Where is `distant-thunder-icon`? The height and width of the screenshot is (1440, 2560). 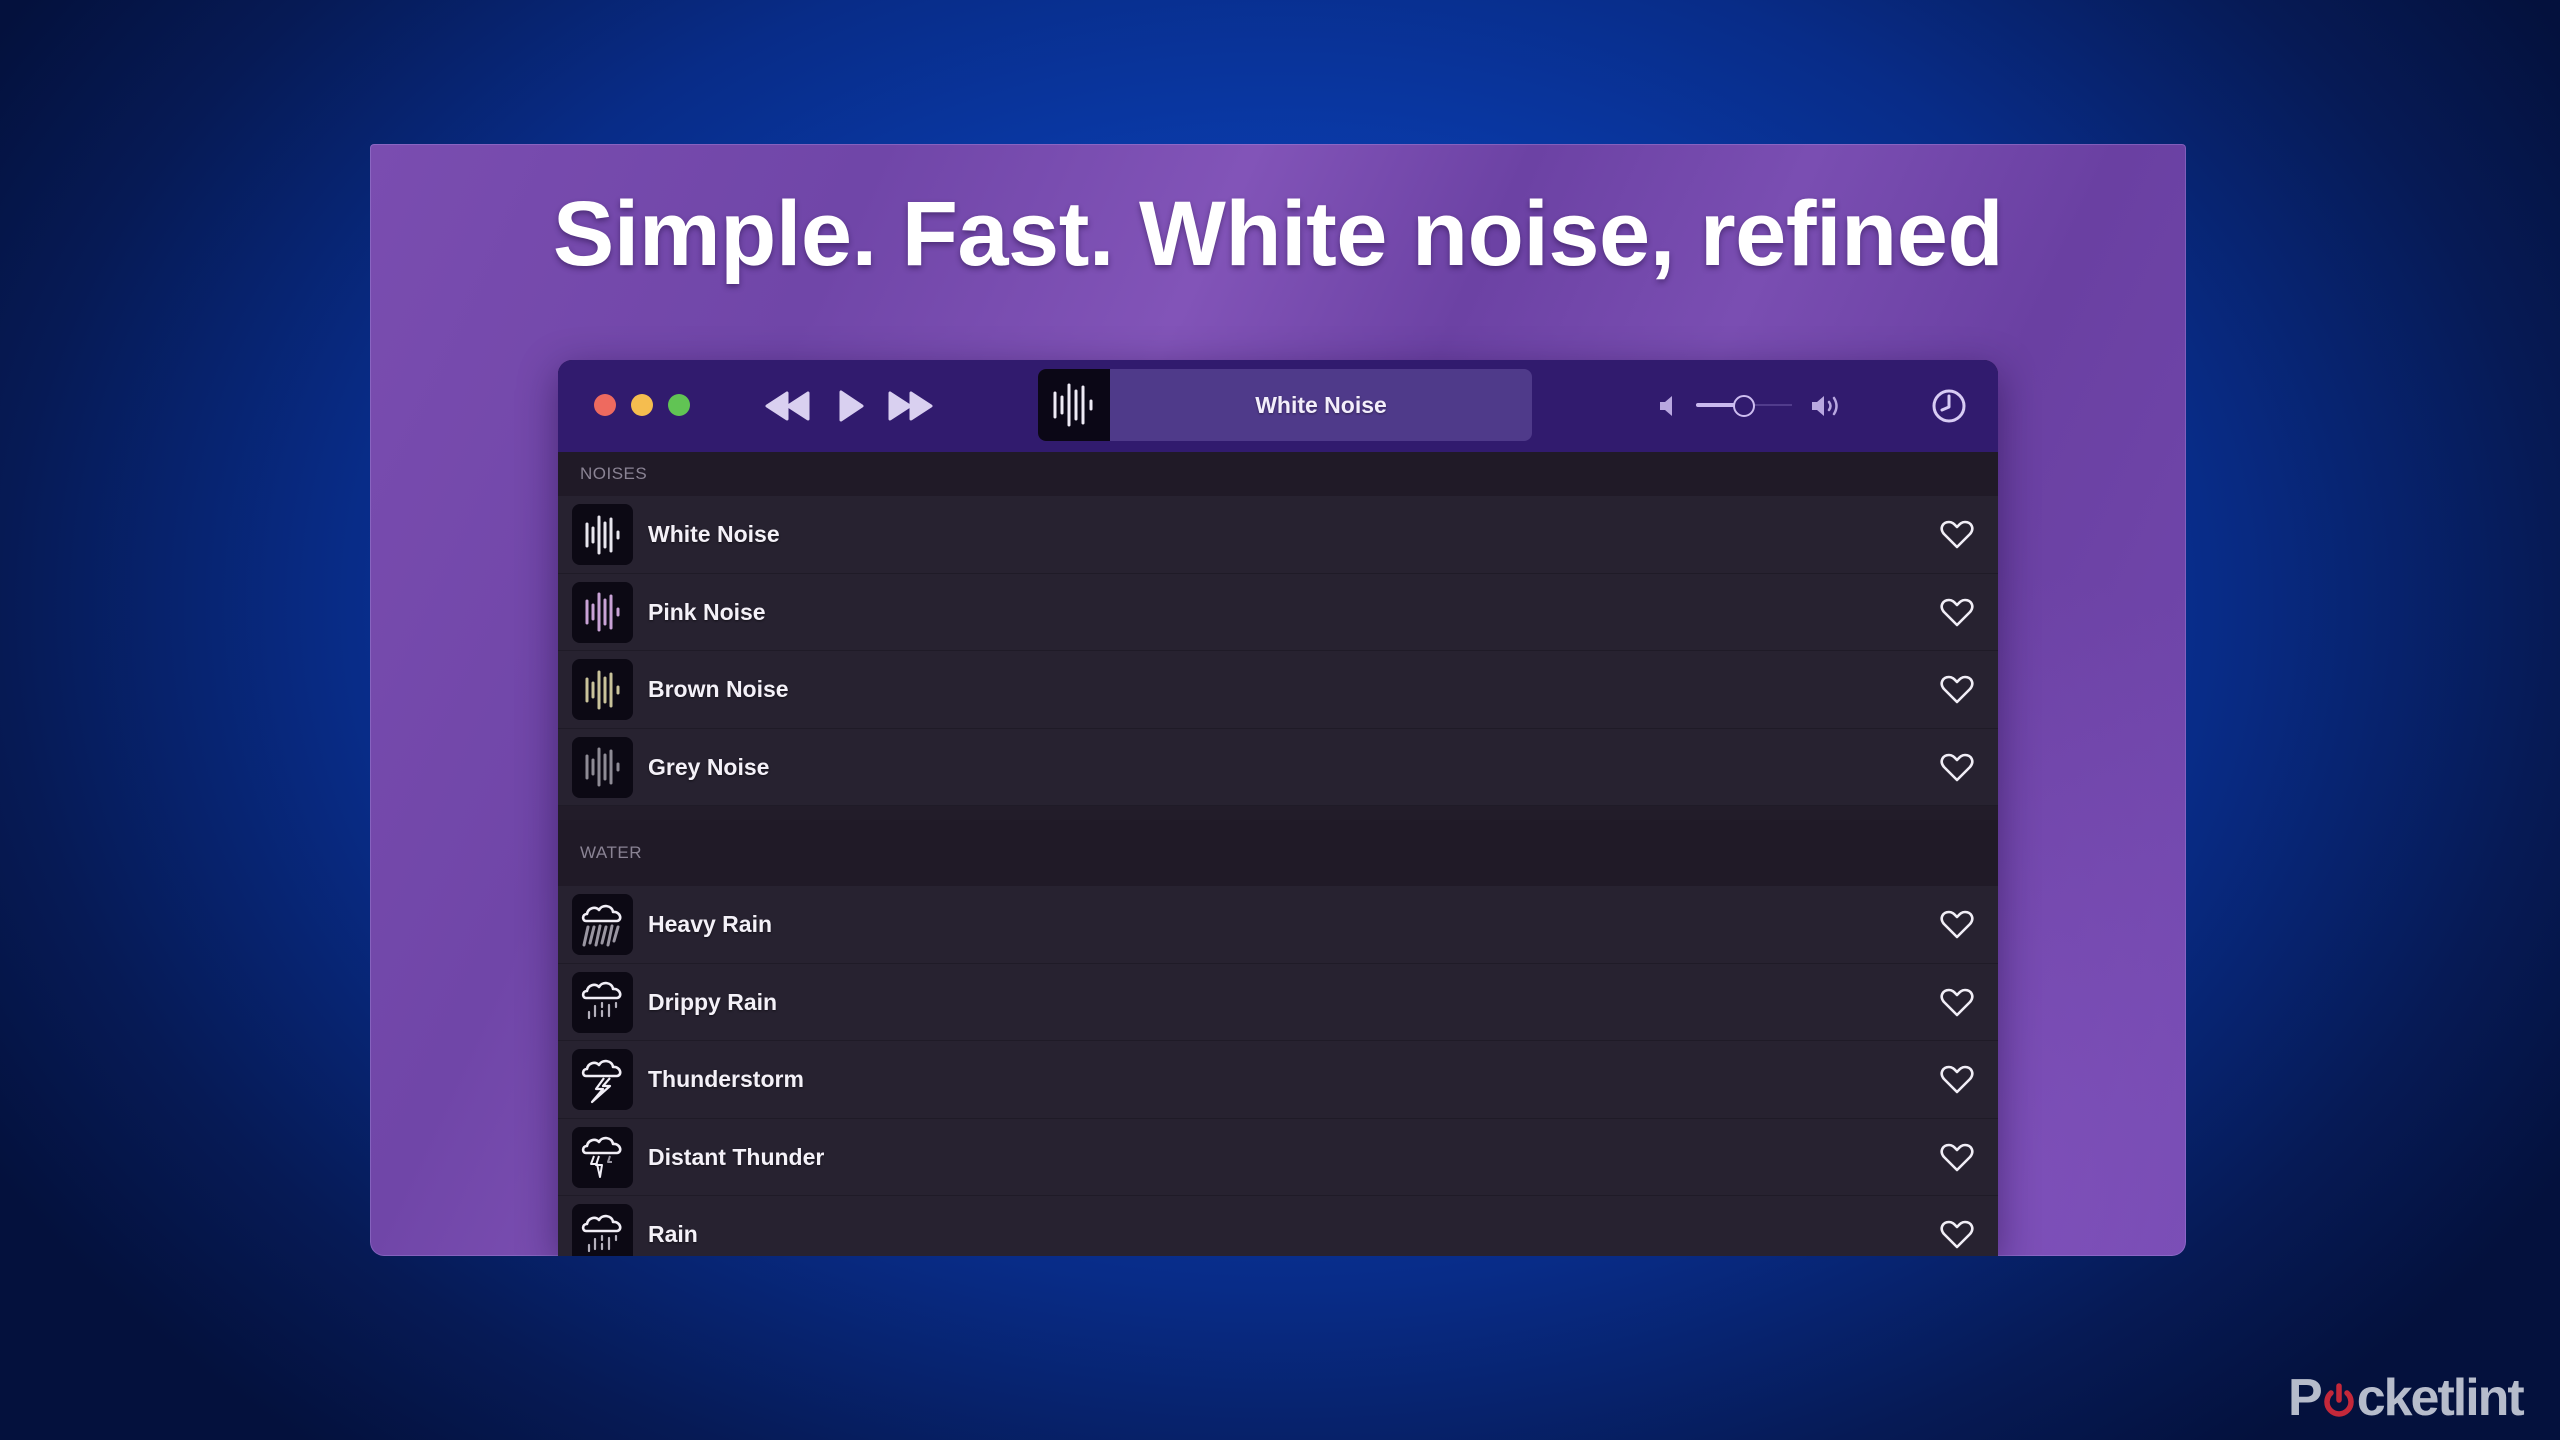
distant-thunder-icon is located at coordinates (601, 1157).